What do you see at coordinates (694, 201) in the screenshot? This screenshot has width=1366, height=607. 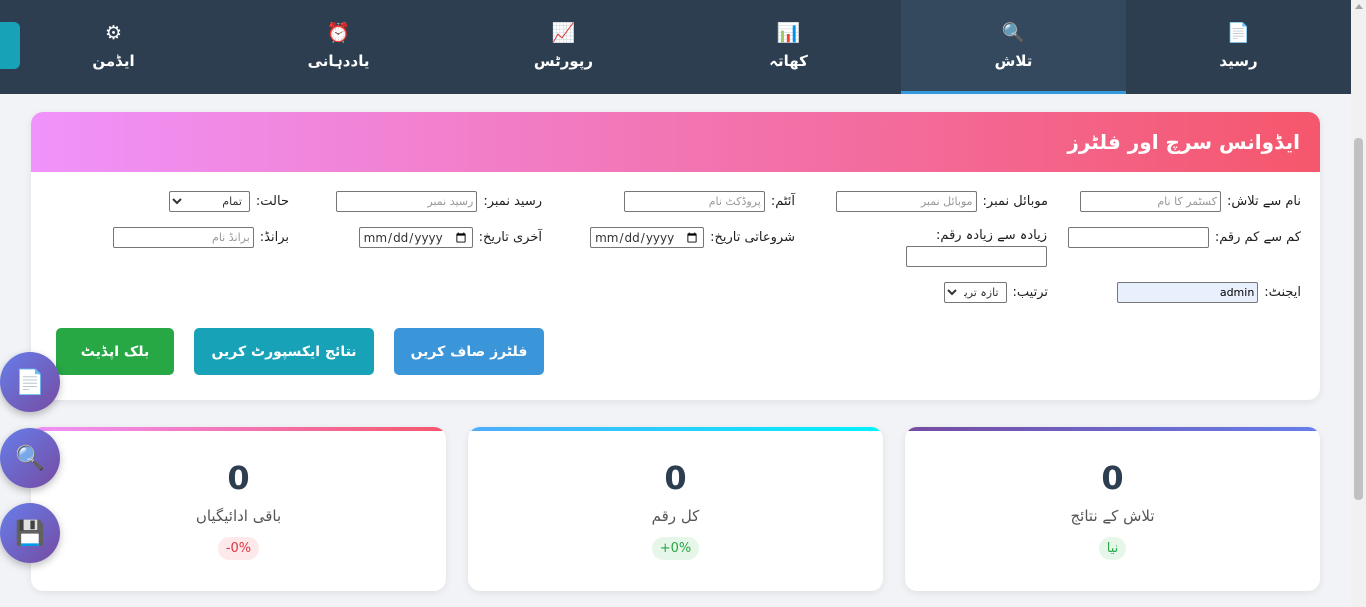 I see `item-input` at bounding box center [694, 201].